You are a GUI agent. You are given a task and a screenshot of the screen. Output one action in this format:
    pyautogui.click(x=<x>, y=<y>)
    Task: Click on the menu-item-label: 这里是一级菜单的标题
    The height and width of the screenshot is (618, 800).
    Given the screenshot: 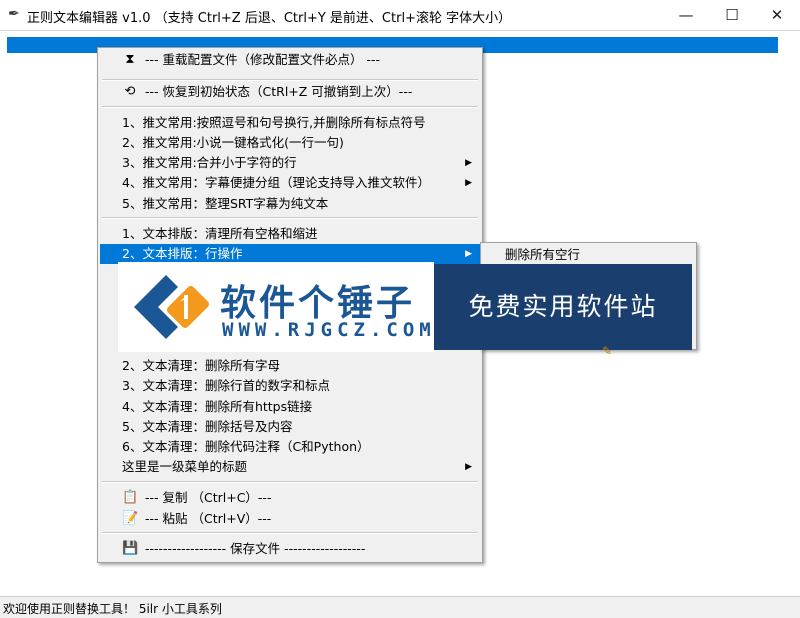 What is the action you would take?
    pyautogui.click(x=185, y=466)
    